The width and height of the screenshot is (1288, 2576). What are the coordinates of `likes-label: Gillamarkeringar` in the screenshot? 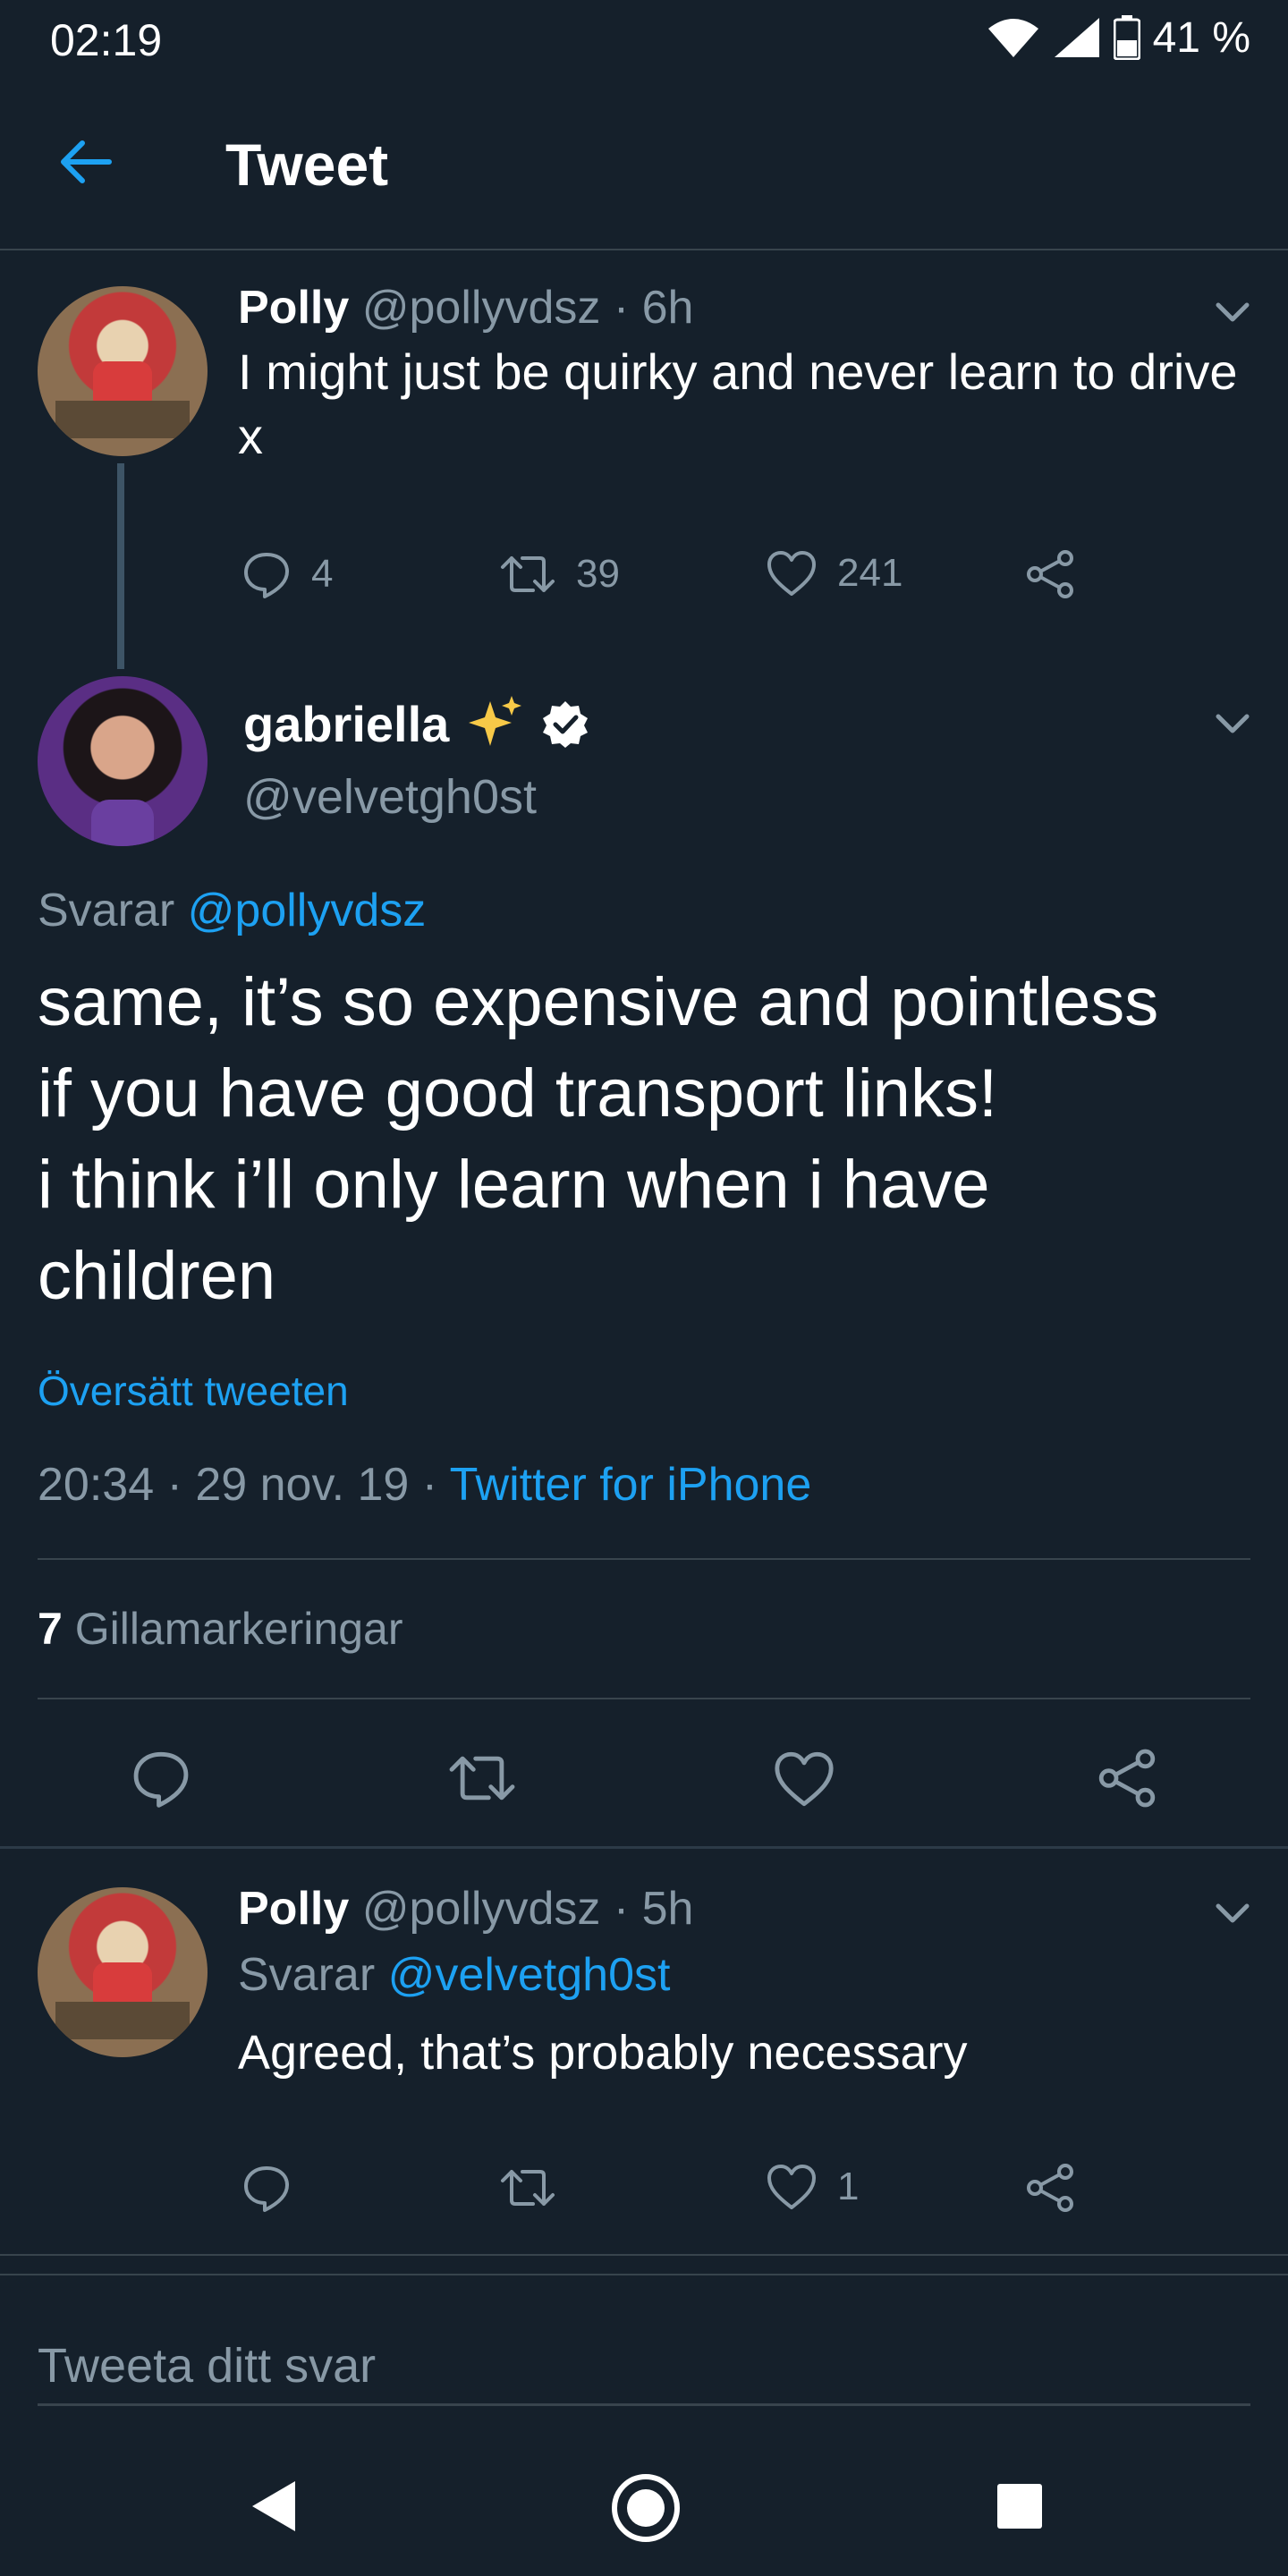 It's located at (238, 1629).